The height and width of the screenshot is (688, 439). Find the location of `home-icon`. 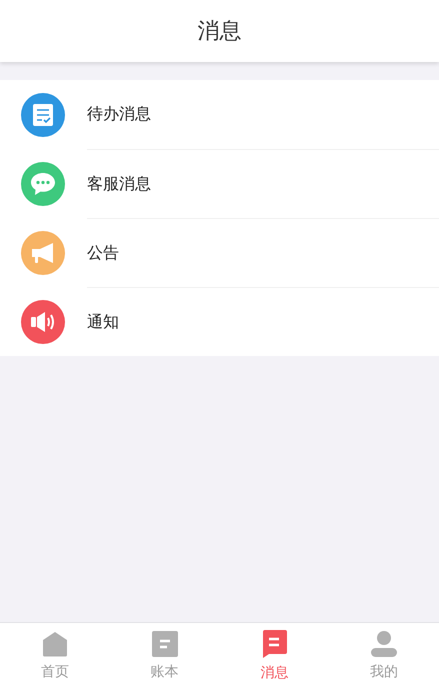

home-icon is located at coordinates (55, 643).